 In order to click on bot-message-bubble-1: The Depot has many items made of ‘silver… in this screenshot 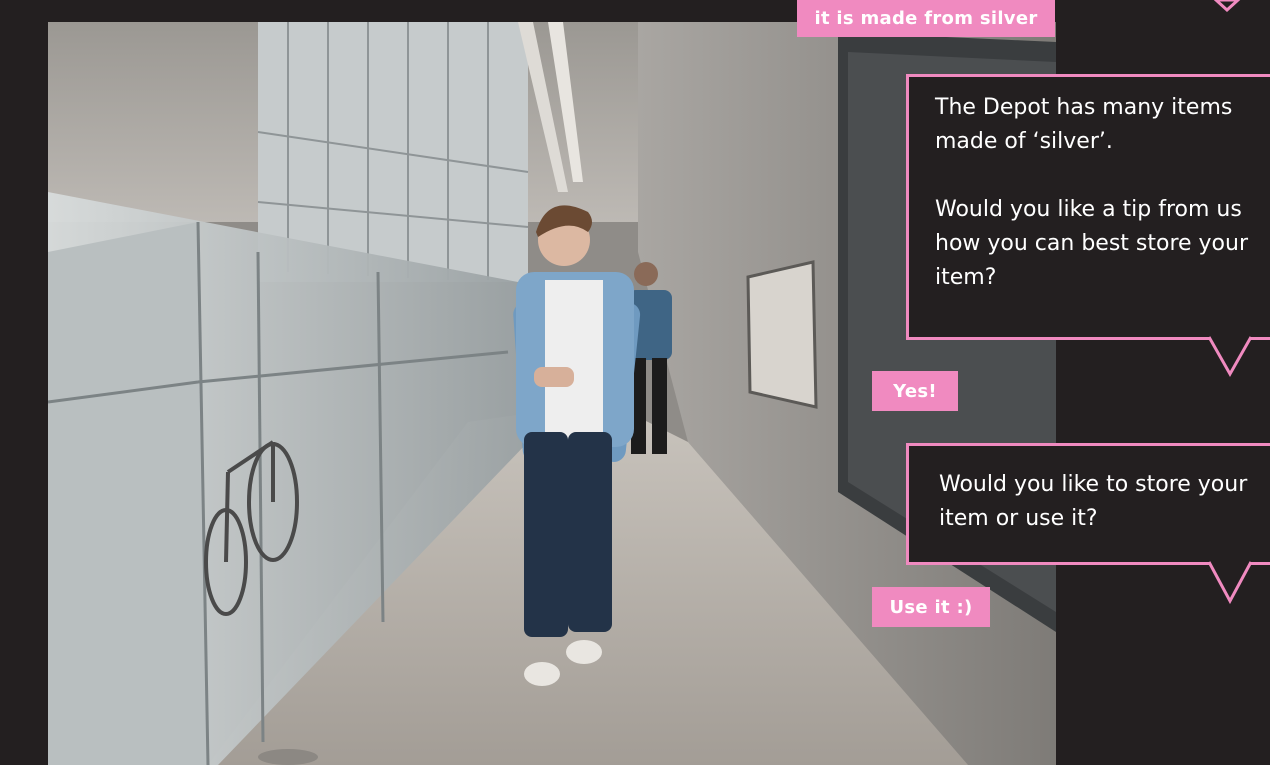, I will do `click(1088, 207)`.